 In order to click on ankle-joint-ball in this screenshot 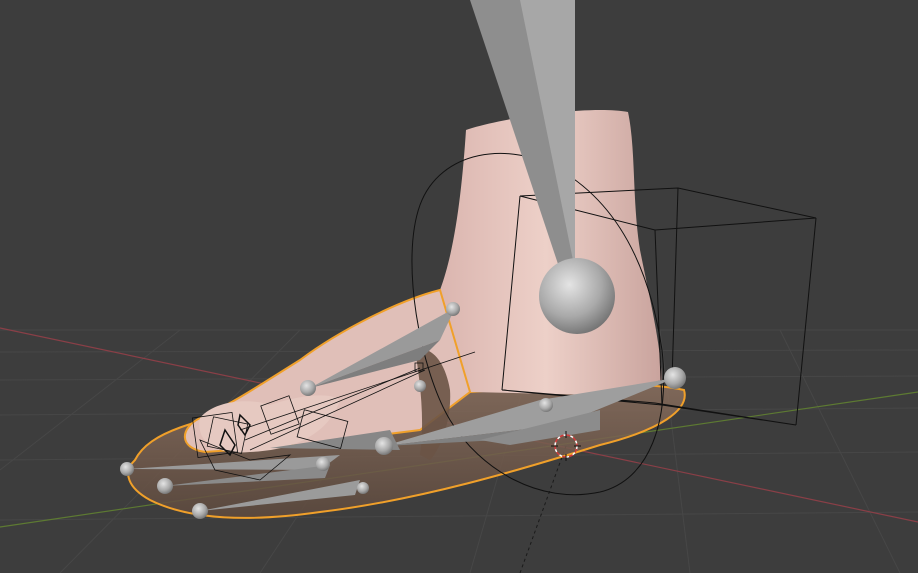, I will do `click(577, 296)`.